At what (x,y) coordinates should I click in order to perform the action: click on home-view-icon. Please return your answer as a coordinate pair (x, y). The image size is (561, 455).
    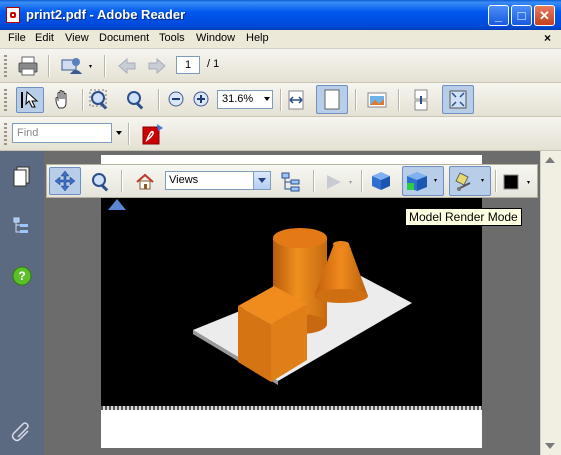
    Looking at the image, I should click on (145, 182).